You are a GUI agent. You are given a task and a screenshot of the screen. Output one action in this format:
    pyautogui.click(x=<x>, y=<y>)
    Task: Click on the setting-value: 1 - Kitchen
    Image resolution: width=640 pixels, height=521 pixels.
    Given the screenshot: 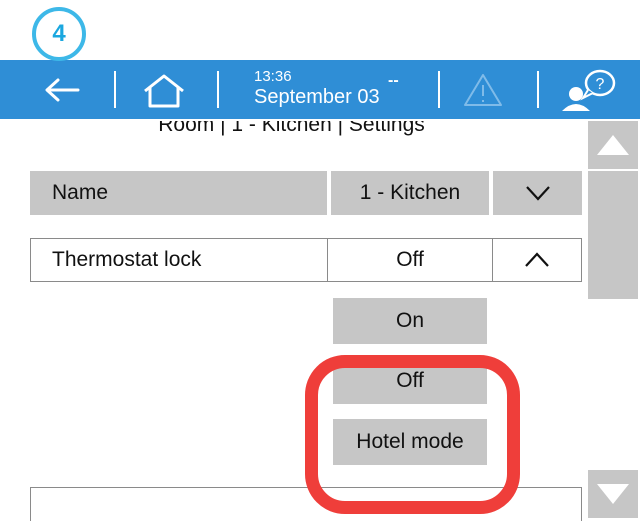 What is the action you would take?
    pyautogui.click(x=410, y=193)
    